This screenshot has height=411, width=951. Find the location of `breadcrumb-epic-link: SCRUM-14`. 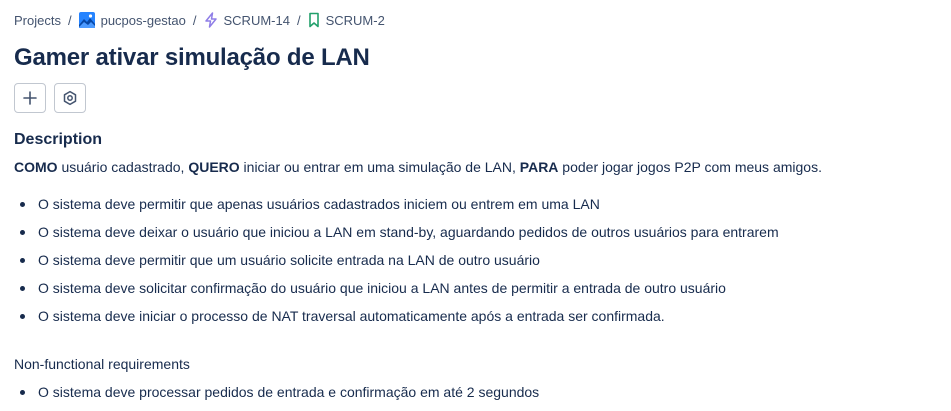

breadcrumb-epic-link: SCRUM-14 is located at coordinates (247, 20).